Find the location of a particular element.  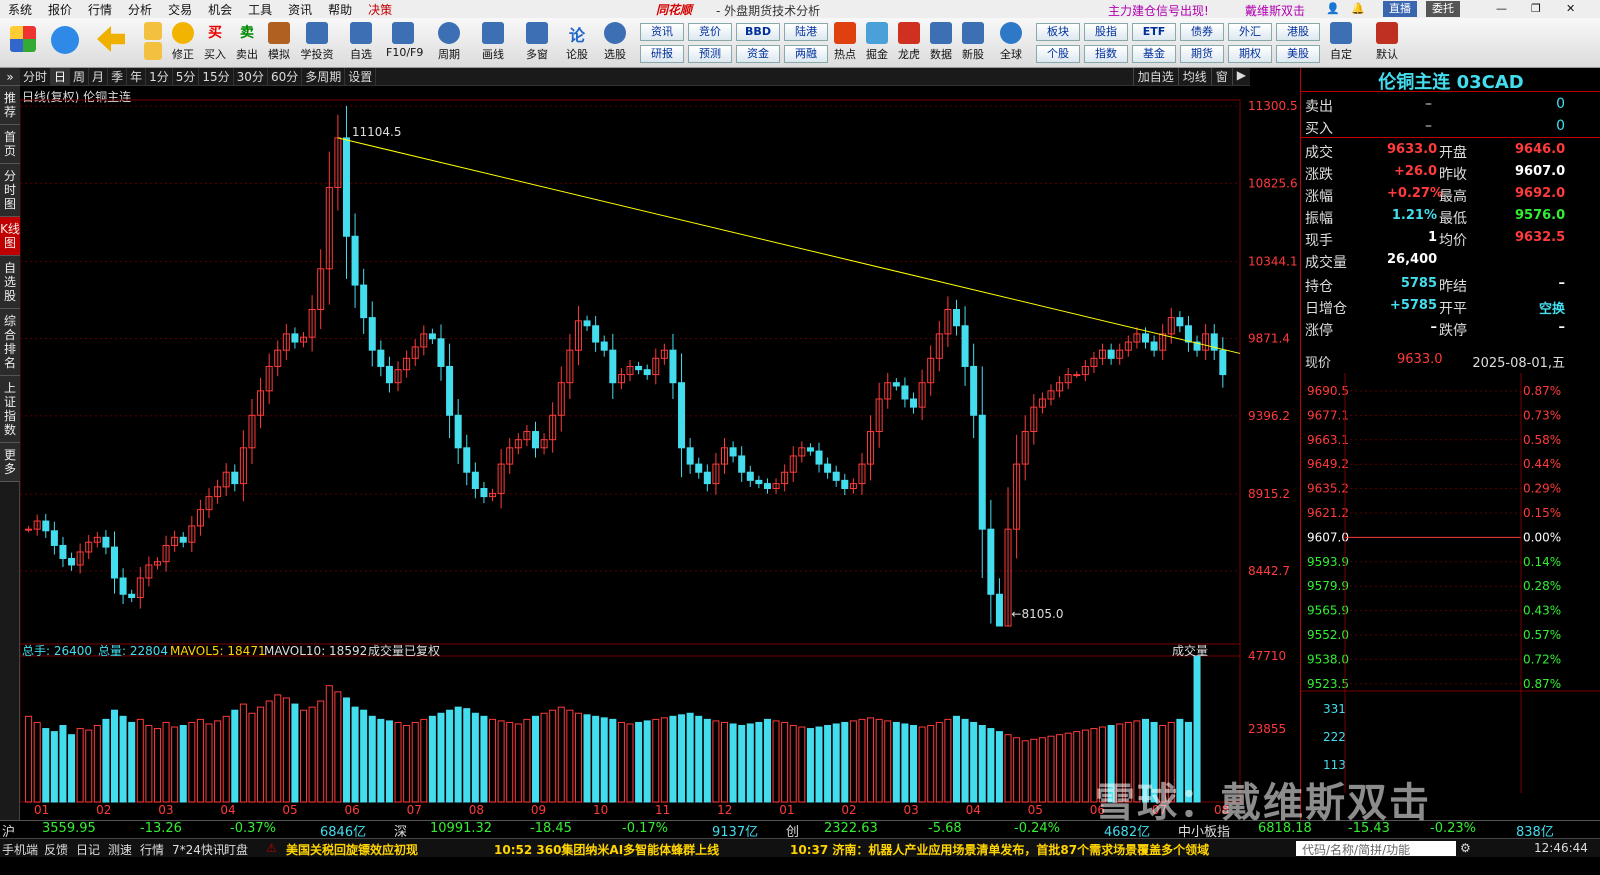

tab-mobile: 手机端 is located at coordinates (20, 849).